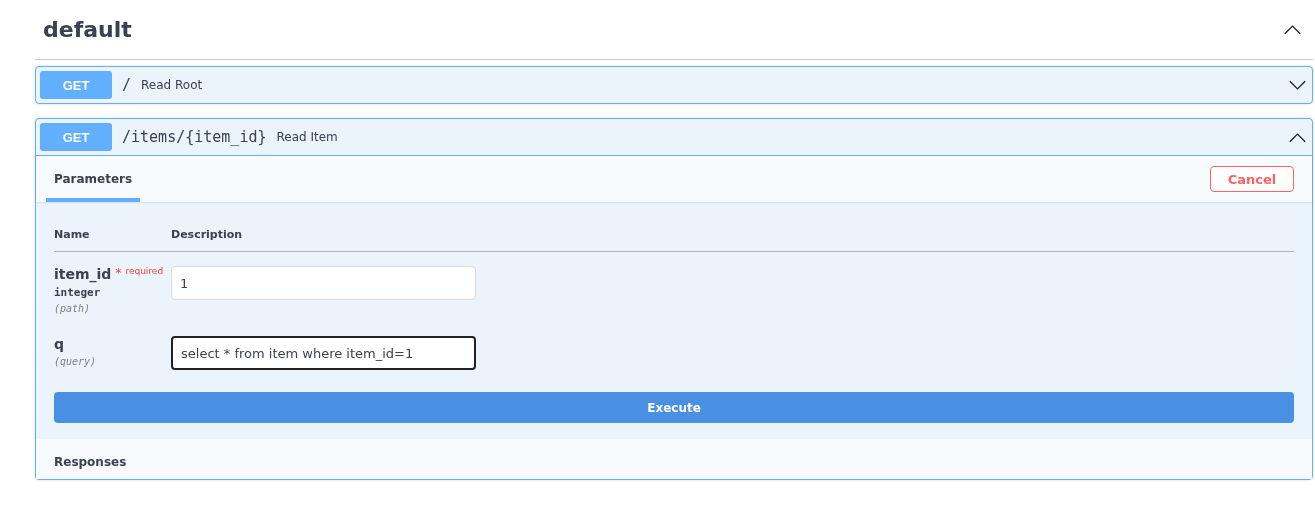 The width and height of the screenshot is (1315, 509). Describe the element at coordinates (87, 29) in the screenshot. I see `section-title: default` at that location.